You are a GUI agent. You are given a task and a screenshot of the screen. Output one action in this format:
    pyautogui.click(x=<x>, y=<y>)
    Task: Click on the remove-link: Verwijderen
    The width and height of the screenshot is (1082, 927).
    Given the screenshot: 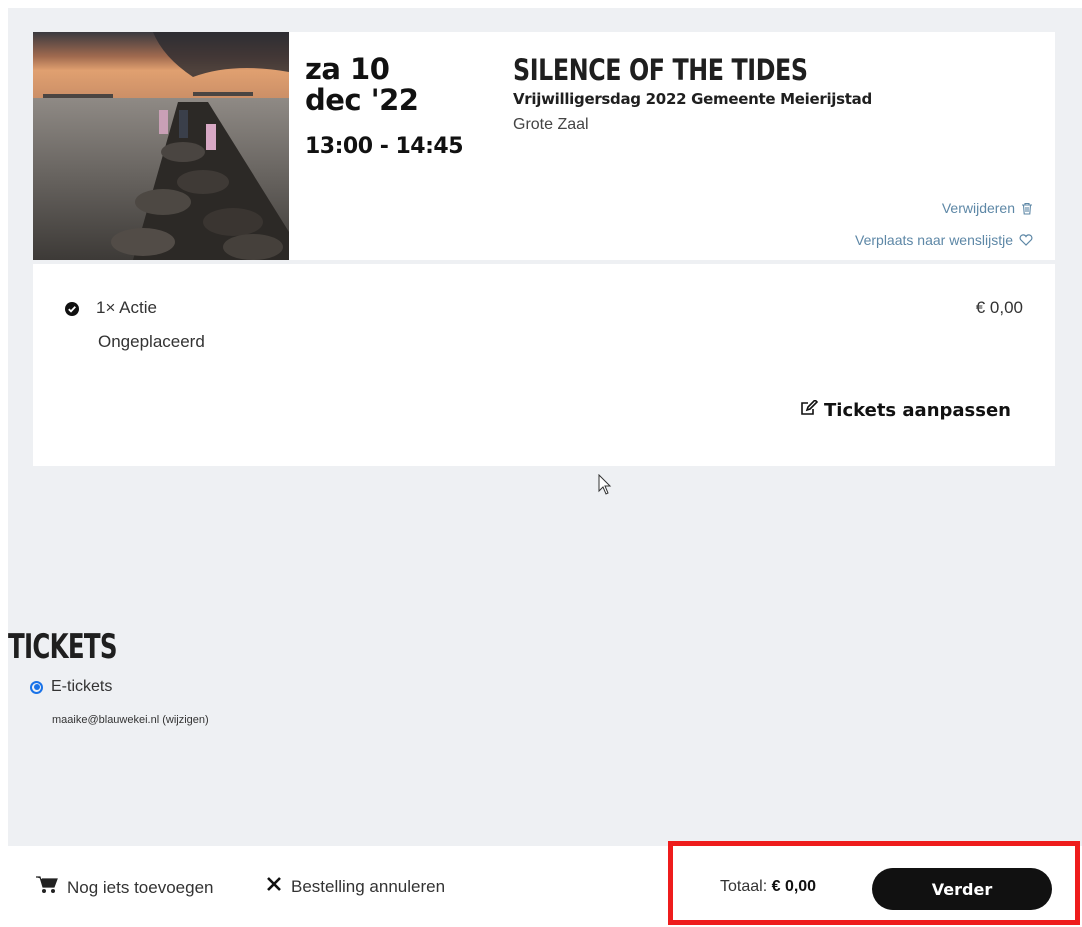 What is the action you would take?
    pyautogui.click(x=944, y=208)
    